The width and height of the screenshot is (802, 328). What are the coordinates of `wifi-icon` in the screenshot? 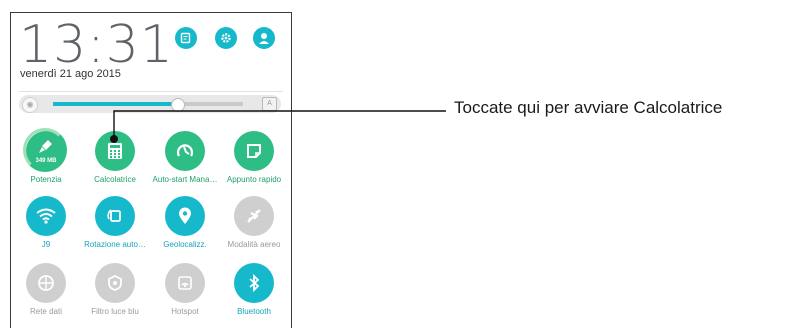 It's located at (46, 216).